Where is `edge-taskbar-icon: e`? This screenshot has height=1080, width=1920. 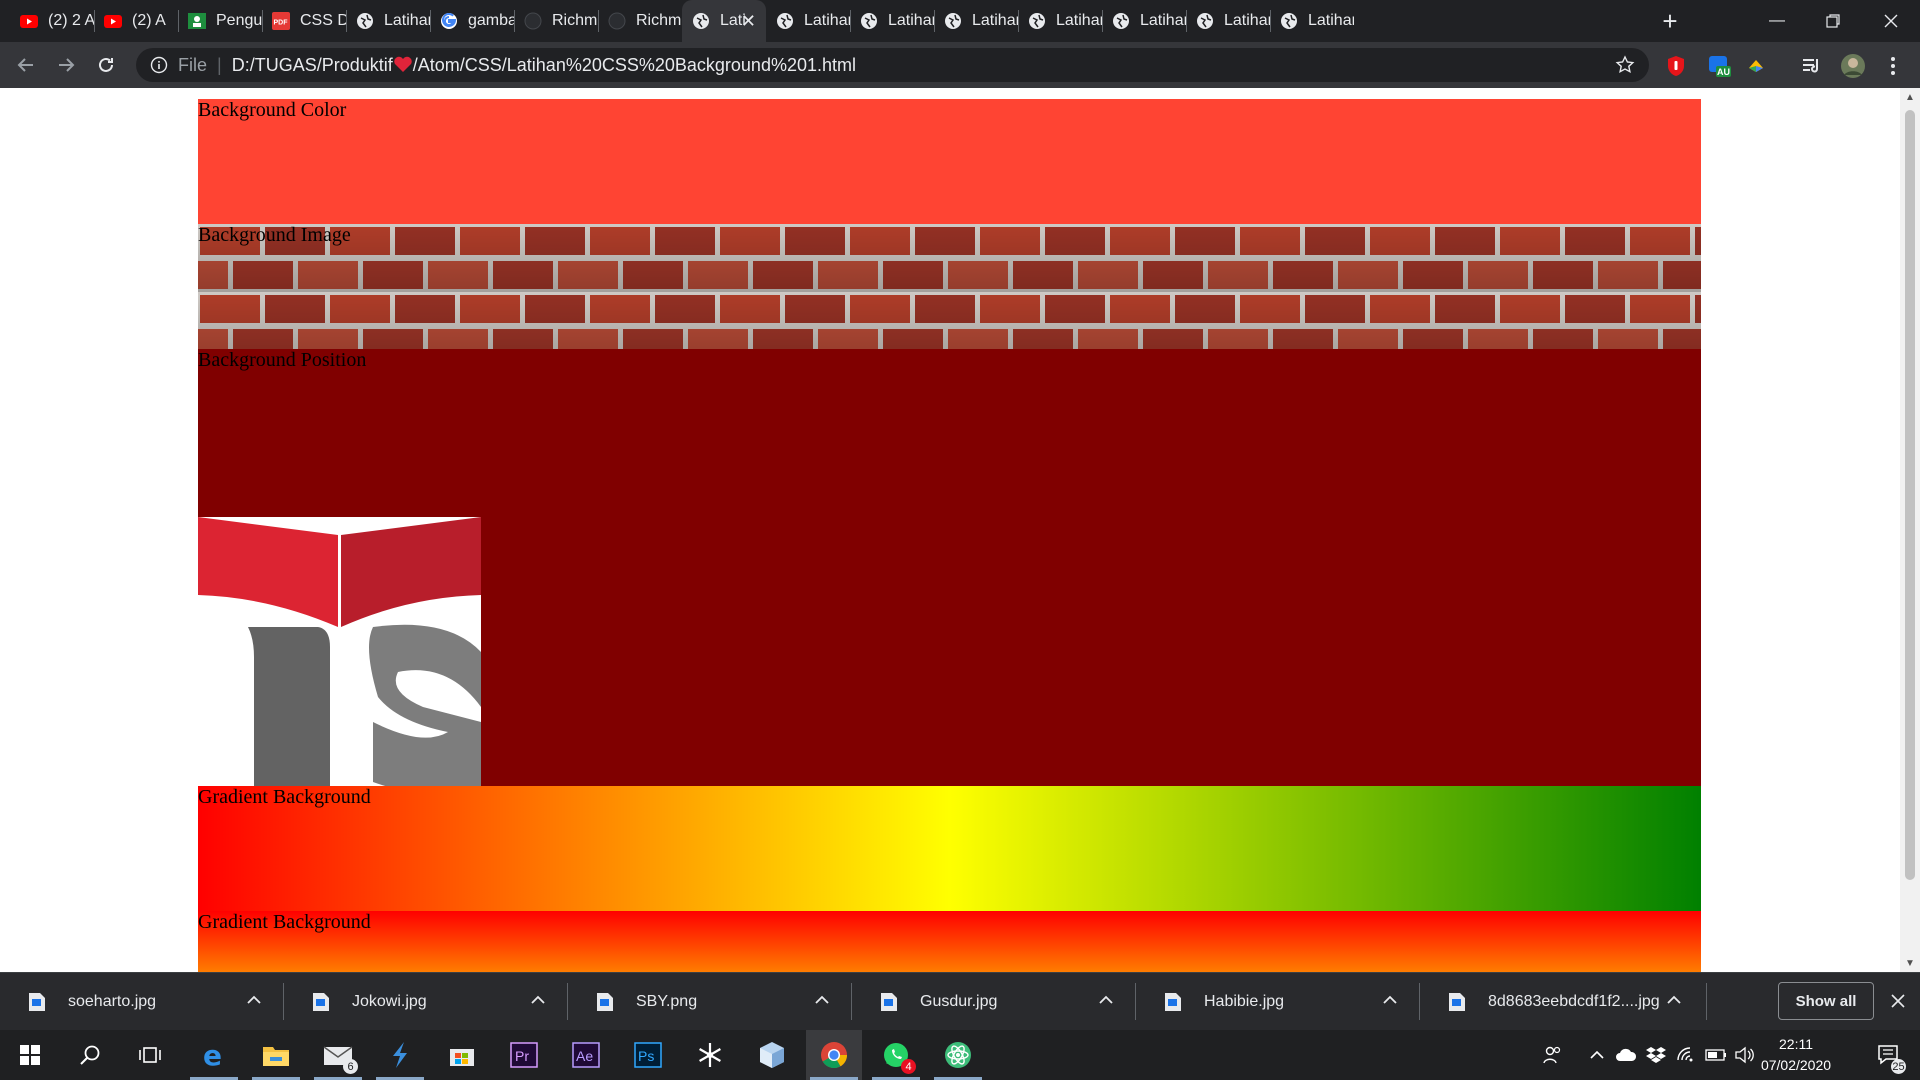
edge-taskbar-icon: e is located at coordinates (214, 1055).